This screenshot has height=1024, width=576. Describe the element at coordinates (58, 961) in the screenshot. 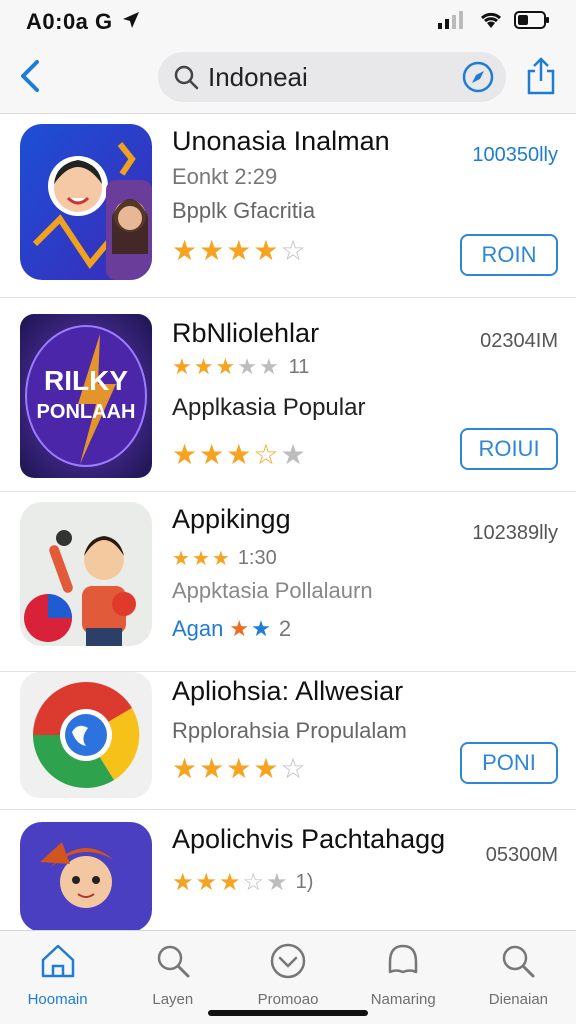

I see `home-icon` at that location.